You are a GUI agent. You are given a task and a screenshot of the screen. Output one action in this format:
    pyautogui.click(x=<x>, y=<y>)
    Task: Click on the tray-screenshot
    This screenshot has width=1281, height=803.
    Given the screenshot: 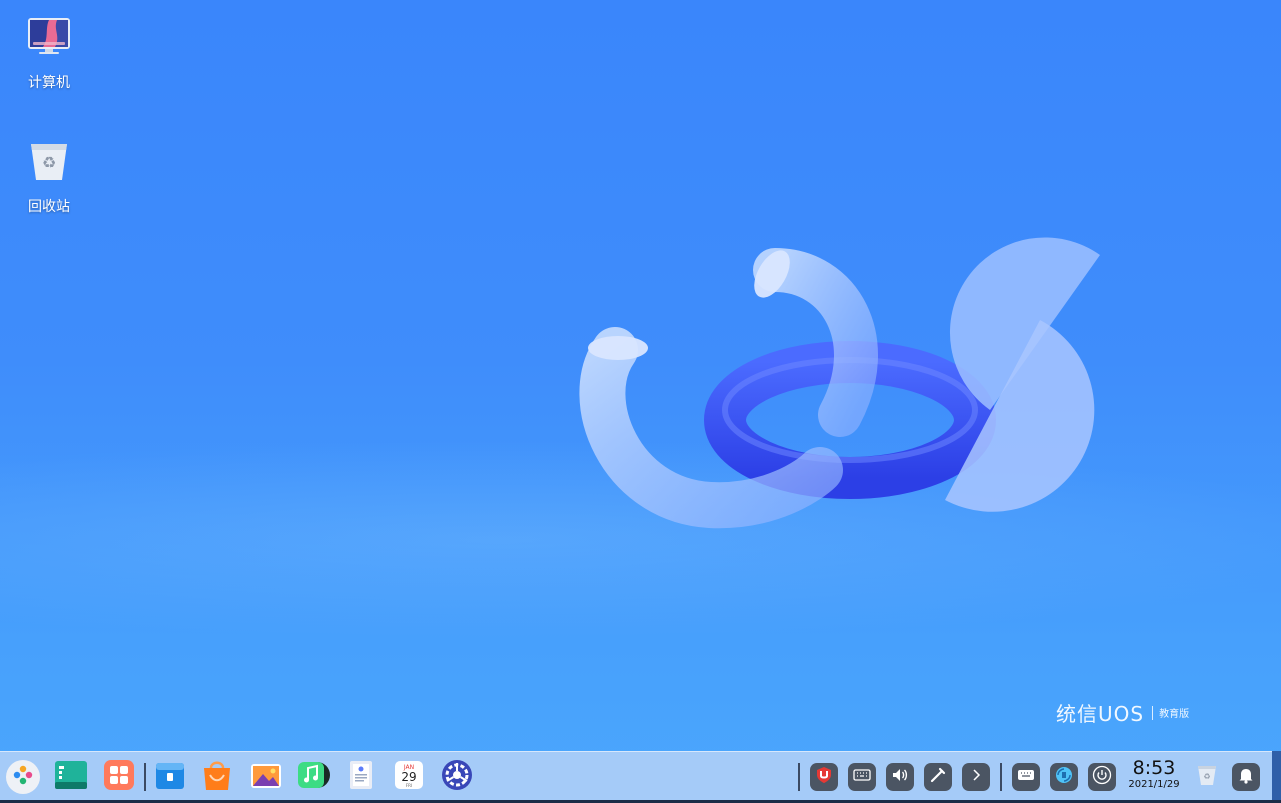 What is the action you would take?
    pyautogui.click(x=938, y=777)
    